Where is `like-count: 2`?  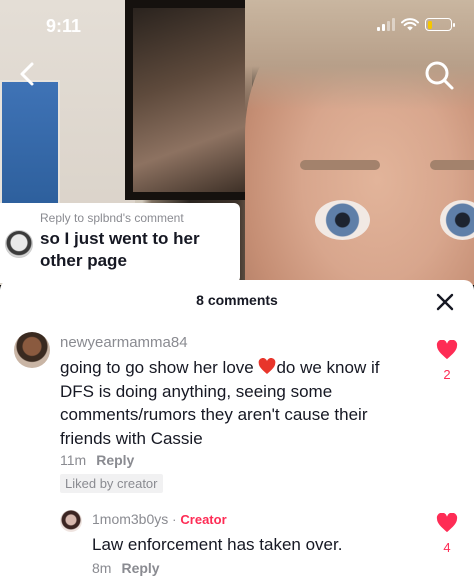 like-count: 2 is located at coordinates (447, 374).